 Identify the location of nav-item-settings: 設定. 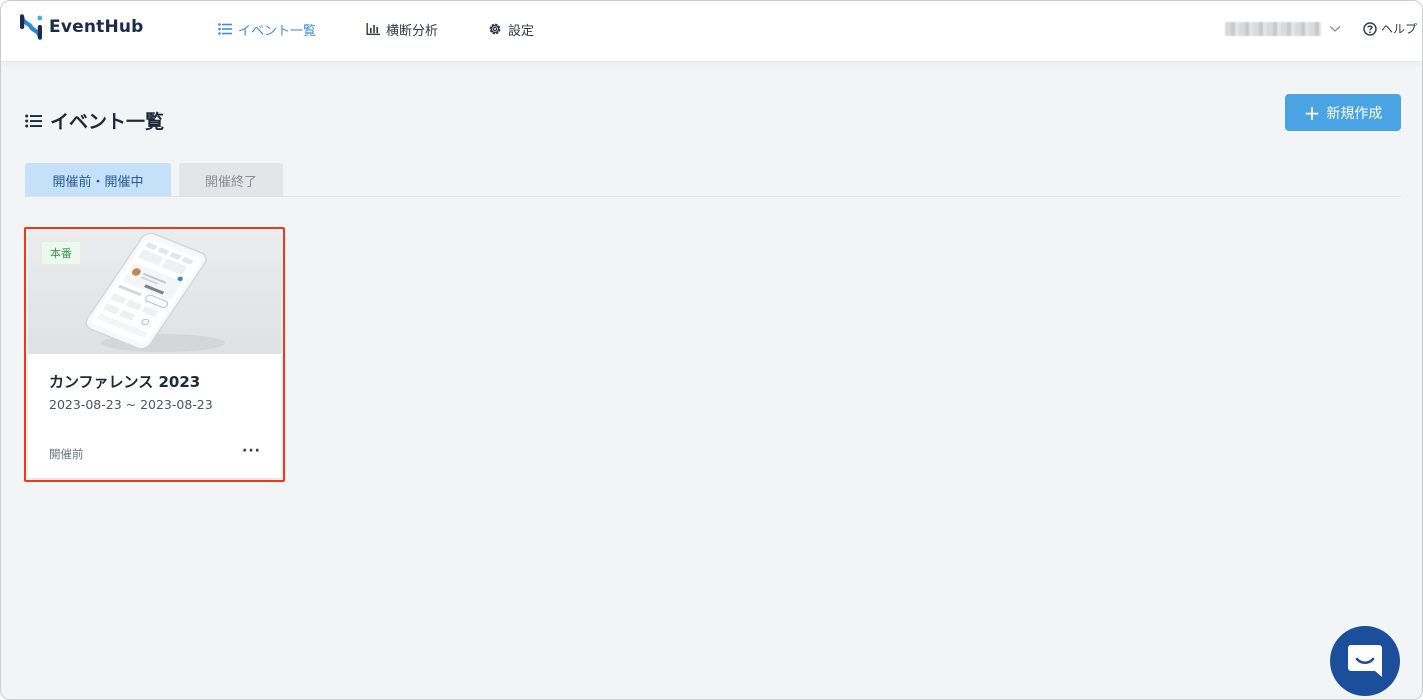
(511, 29).